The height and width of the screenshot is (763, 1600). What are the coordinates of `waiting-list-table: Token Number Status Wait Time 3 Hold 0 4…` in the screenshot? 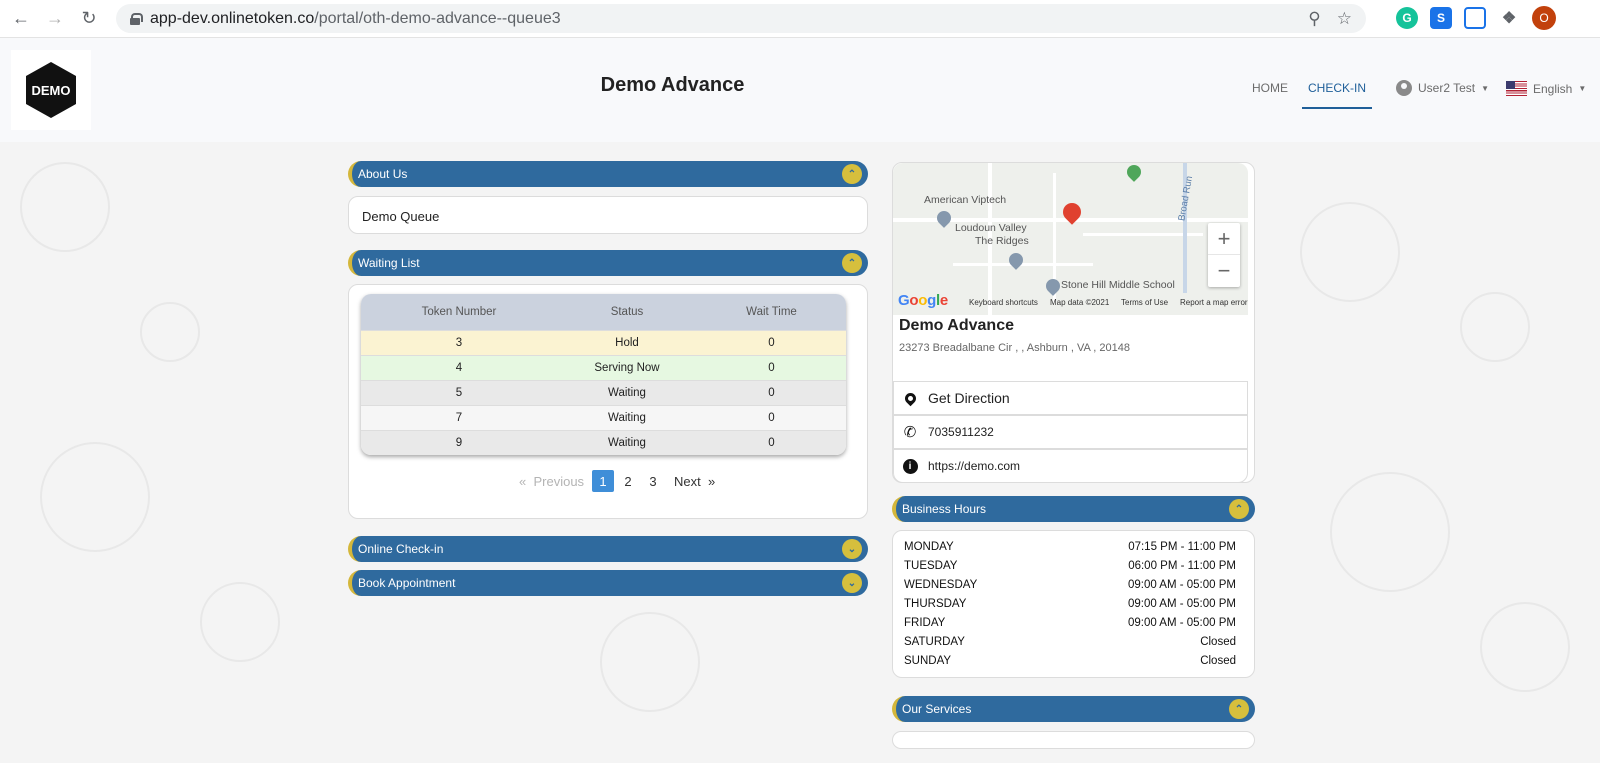 It's located at (603, 374).